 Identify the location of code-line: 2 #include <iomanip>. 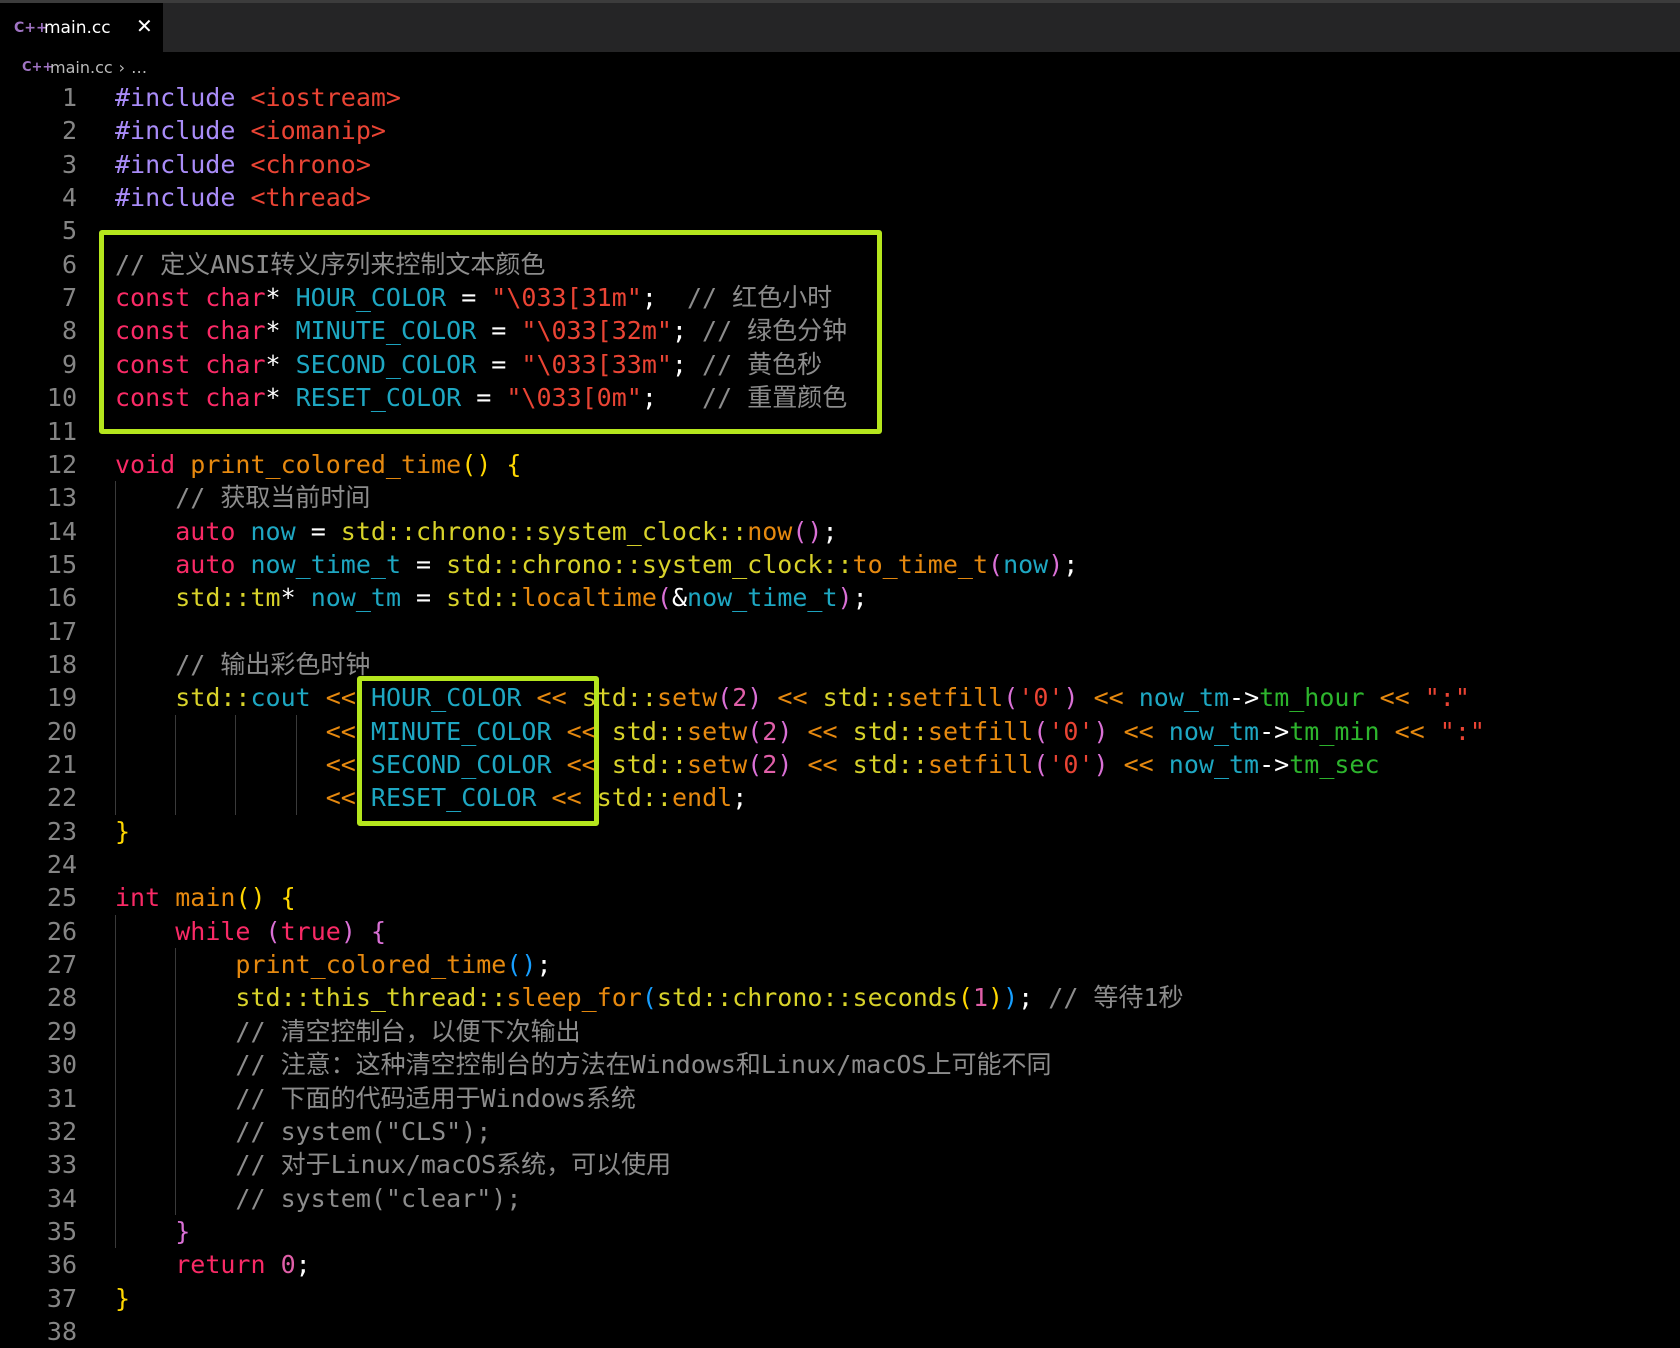
(840, 130).